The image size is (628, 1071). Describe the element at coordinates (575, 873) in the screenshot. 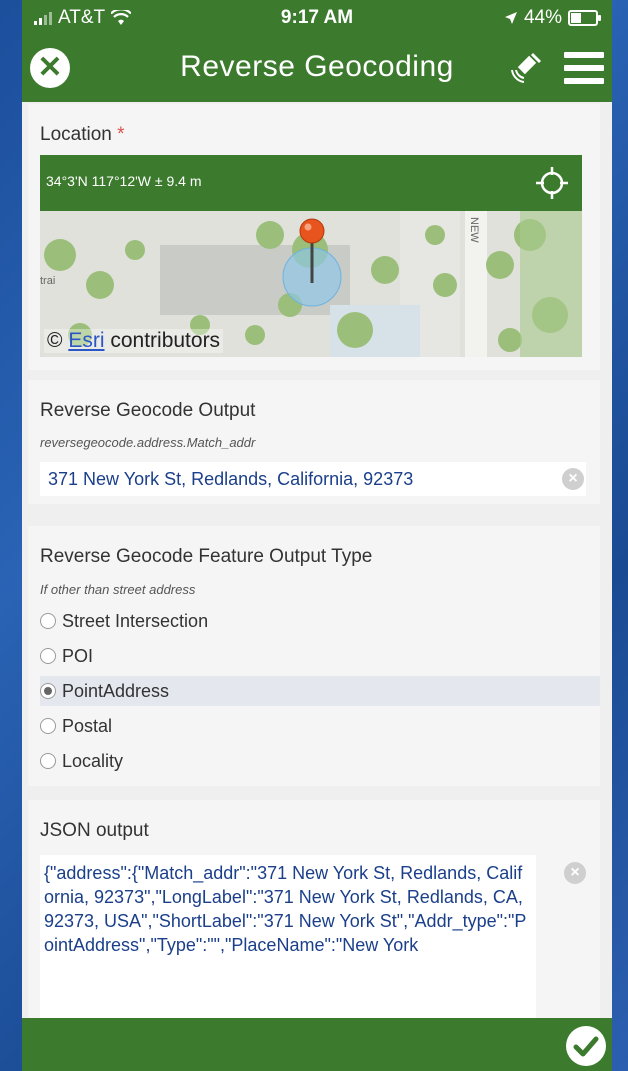

I see `clear-json-icon: ×` at that location.